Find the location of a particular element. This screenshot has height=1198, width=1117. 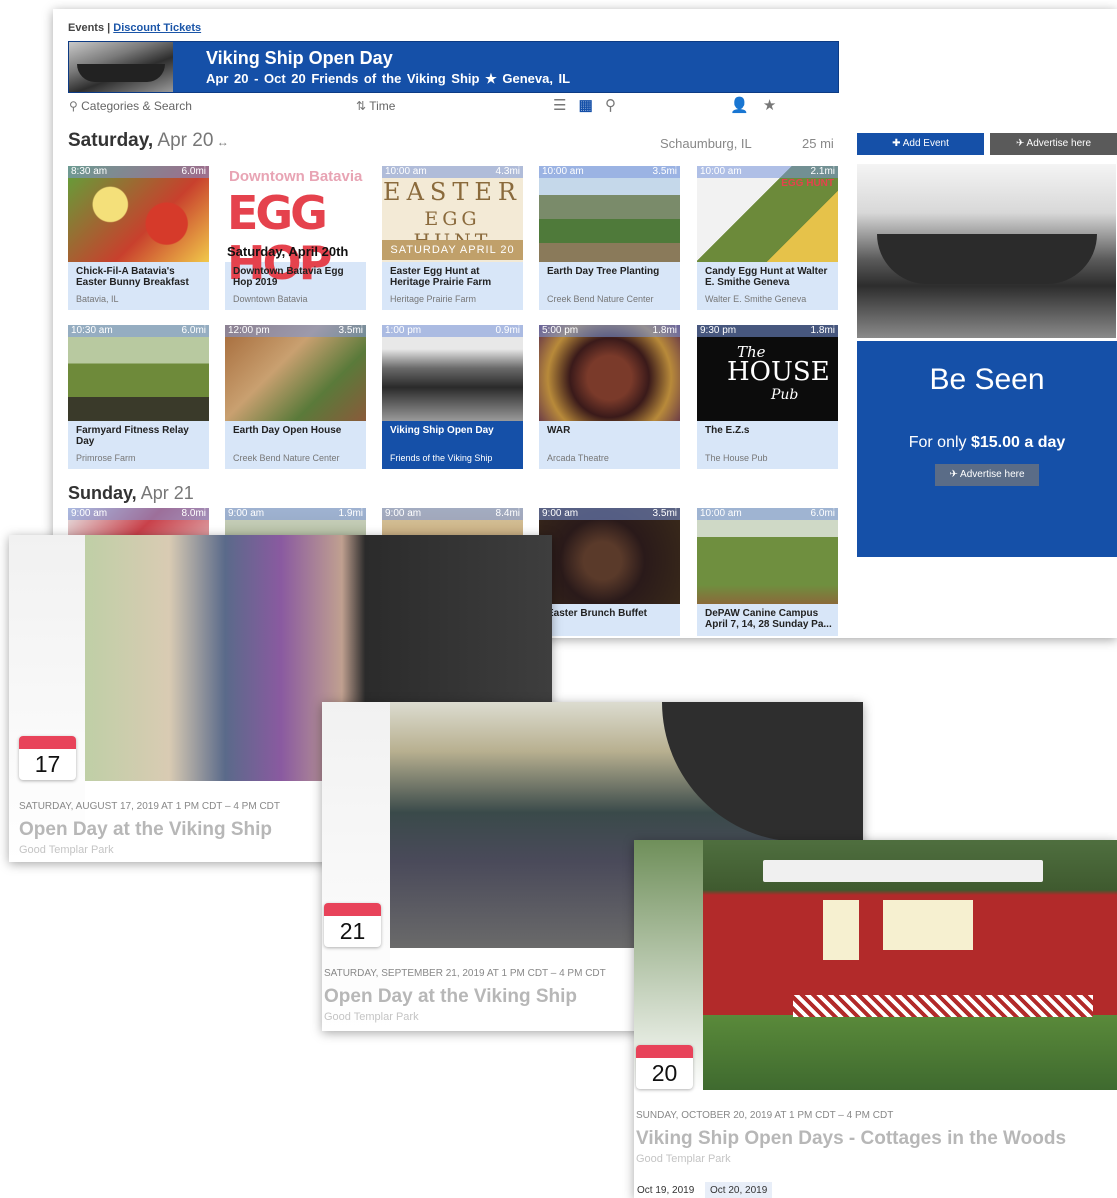

banner-title: Viking Ship Open Day is located at coordinates (299, 58).